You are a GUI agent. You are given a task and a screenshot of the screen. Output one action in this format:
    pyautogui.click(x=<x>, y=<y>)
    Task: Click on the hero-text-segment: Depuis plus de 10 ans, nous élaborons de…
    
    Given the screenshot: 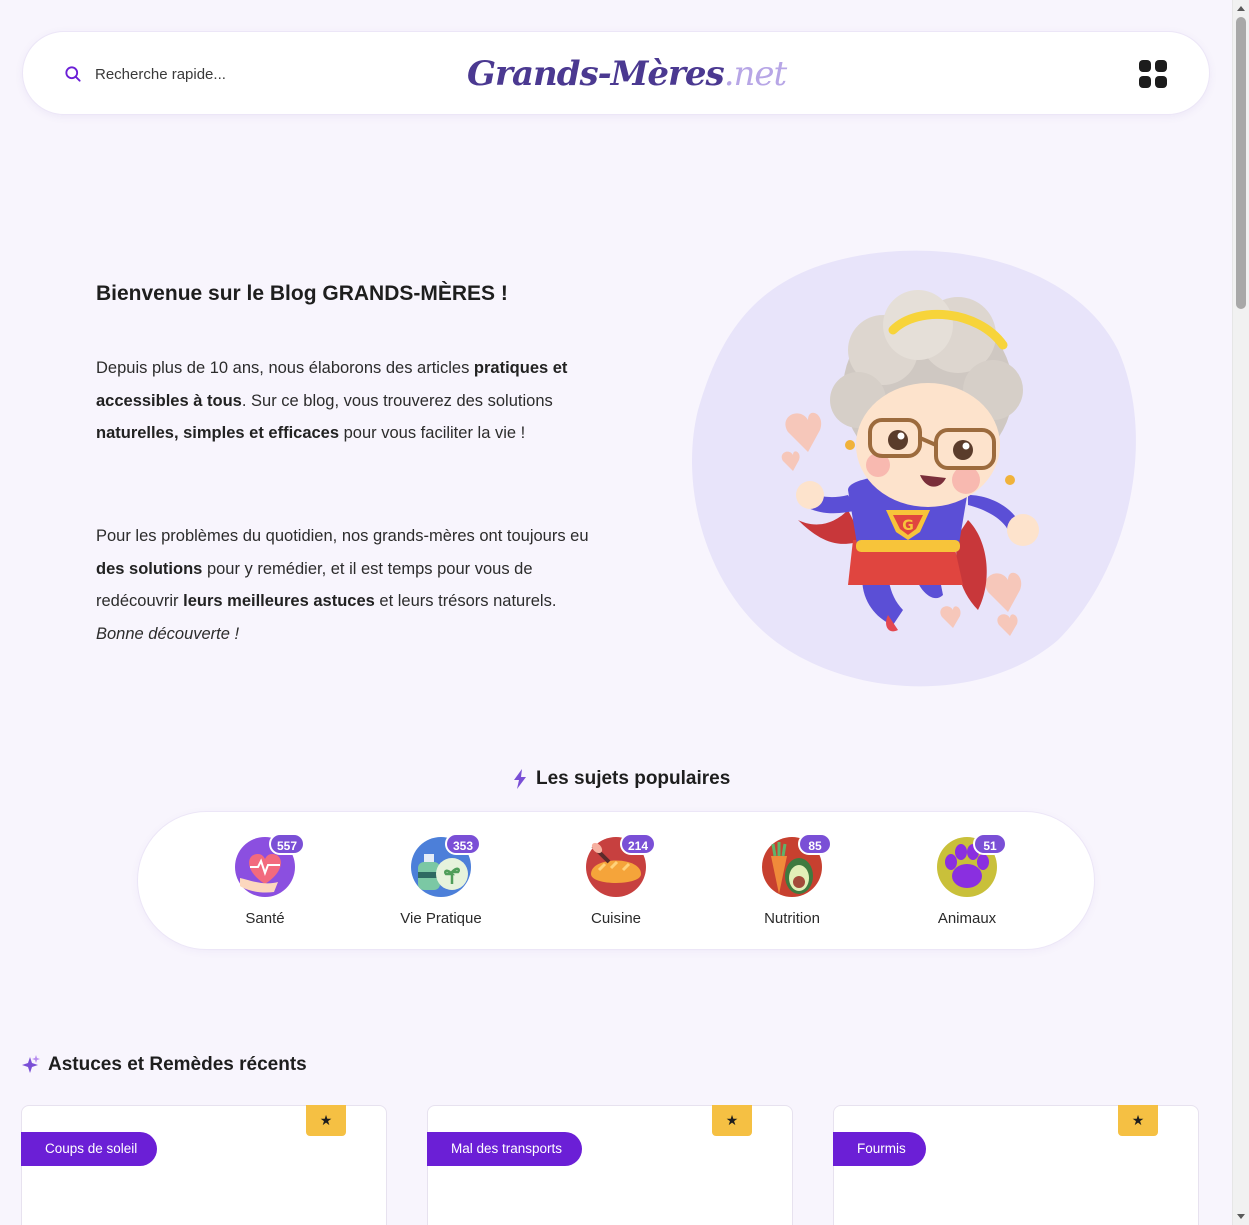 What is the action you would take?
    pyautogui.click(x=285, y=368)
    